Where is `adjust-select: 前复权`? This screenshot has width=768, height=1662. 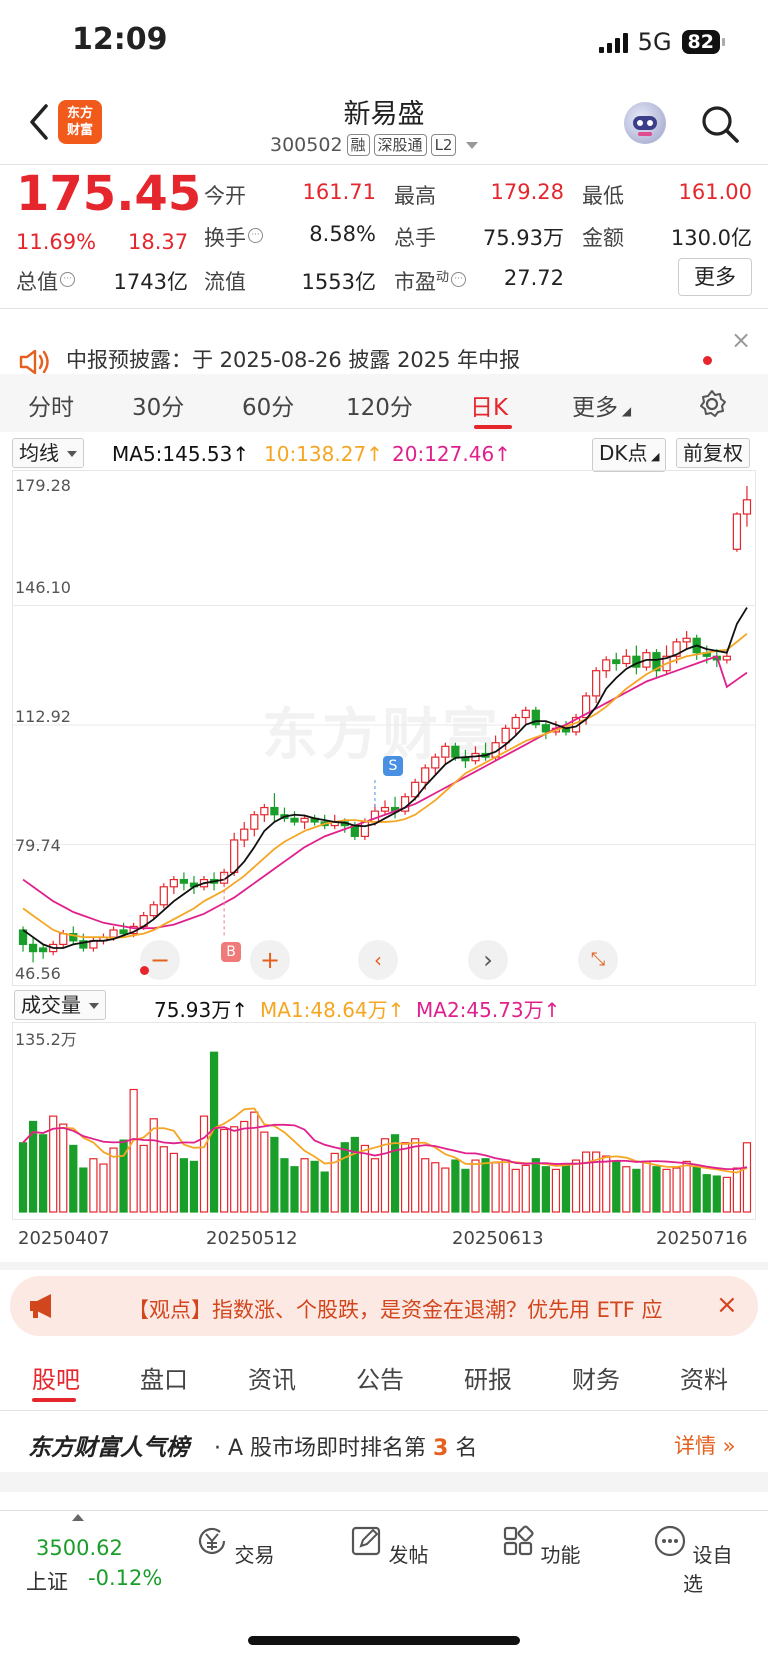 adjust-select: 前复权 is located at coordinates (713, 453).